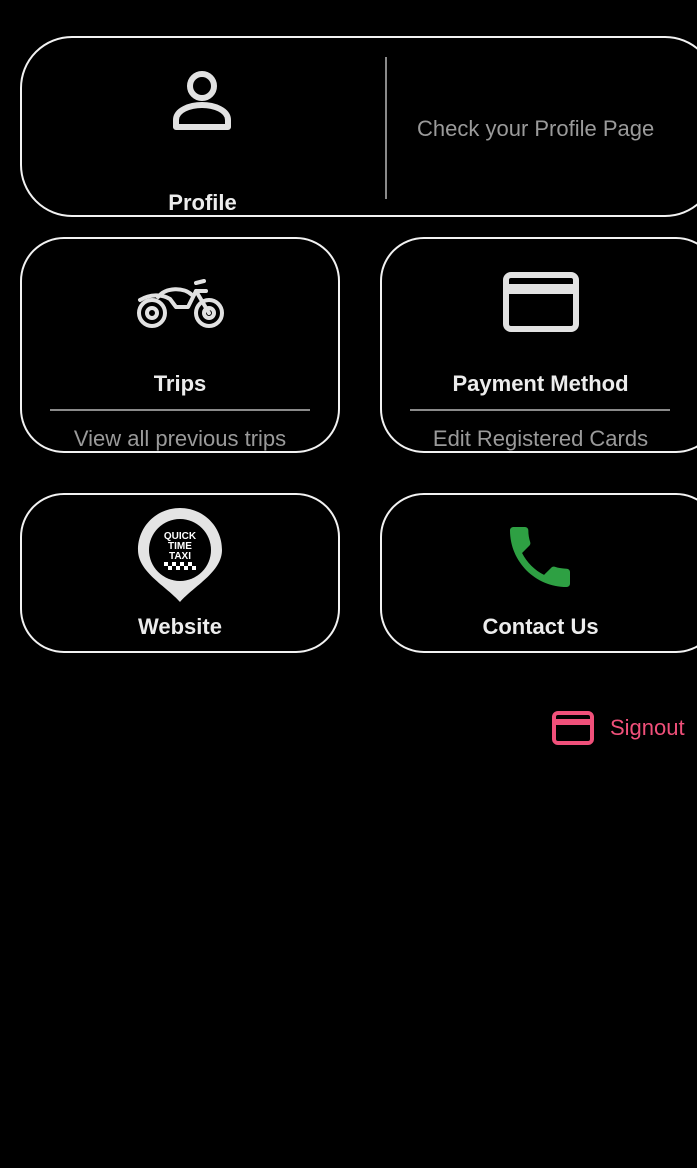  What do you see at coordinates (540, 438) in the screenshot?
I see `payment-subtitle: Edit Registered Cards` at bounding box center [540, 438].